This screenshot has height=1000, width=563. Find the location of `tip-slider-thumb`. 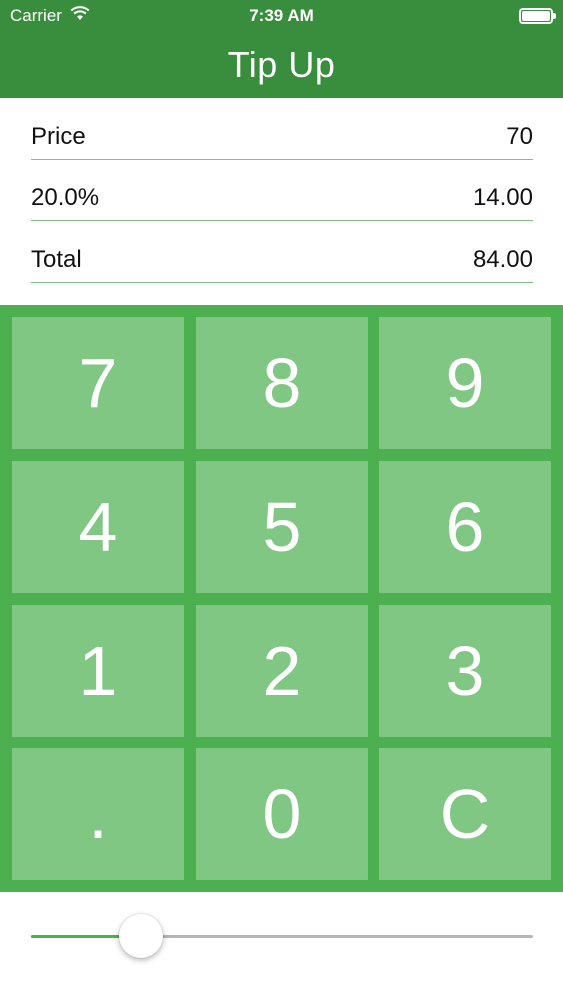

tip-slider-thumb is located at coordinates (141, 936).